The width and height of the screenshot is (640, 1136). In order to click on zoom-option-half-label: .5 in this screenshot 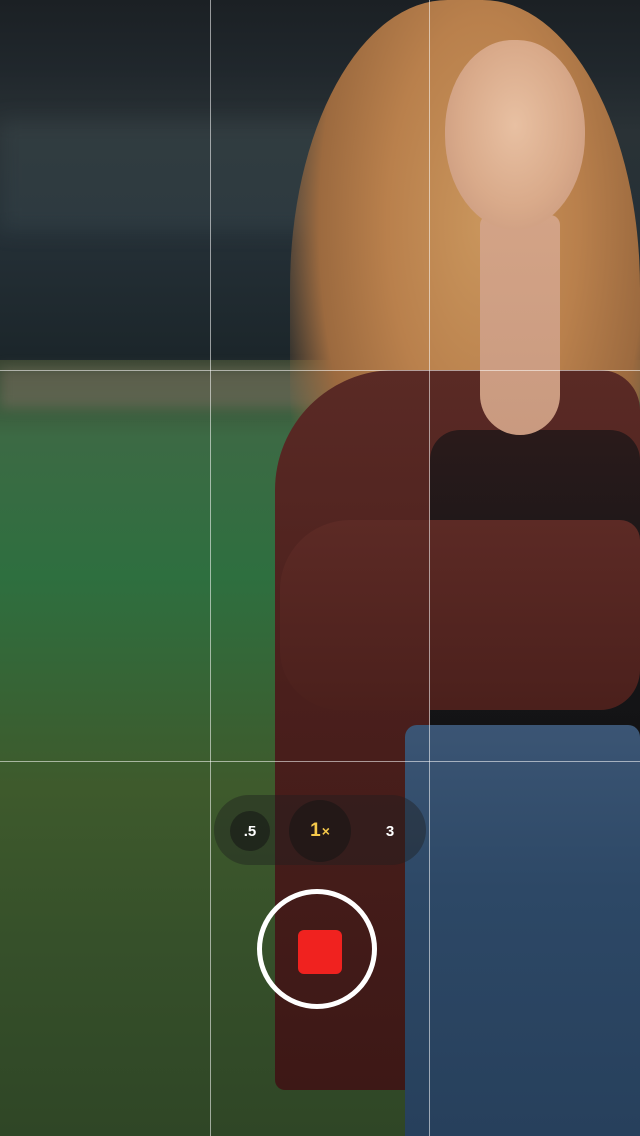, I will do `click(250, 831)`.